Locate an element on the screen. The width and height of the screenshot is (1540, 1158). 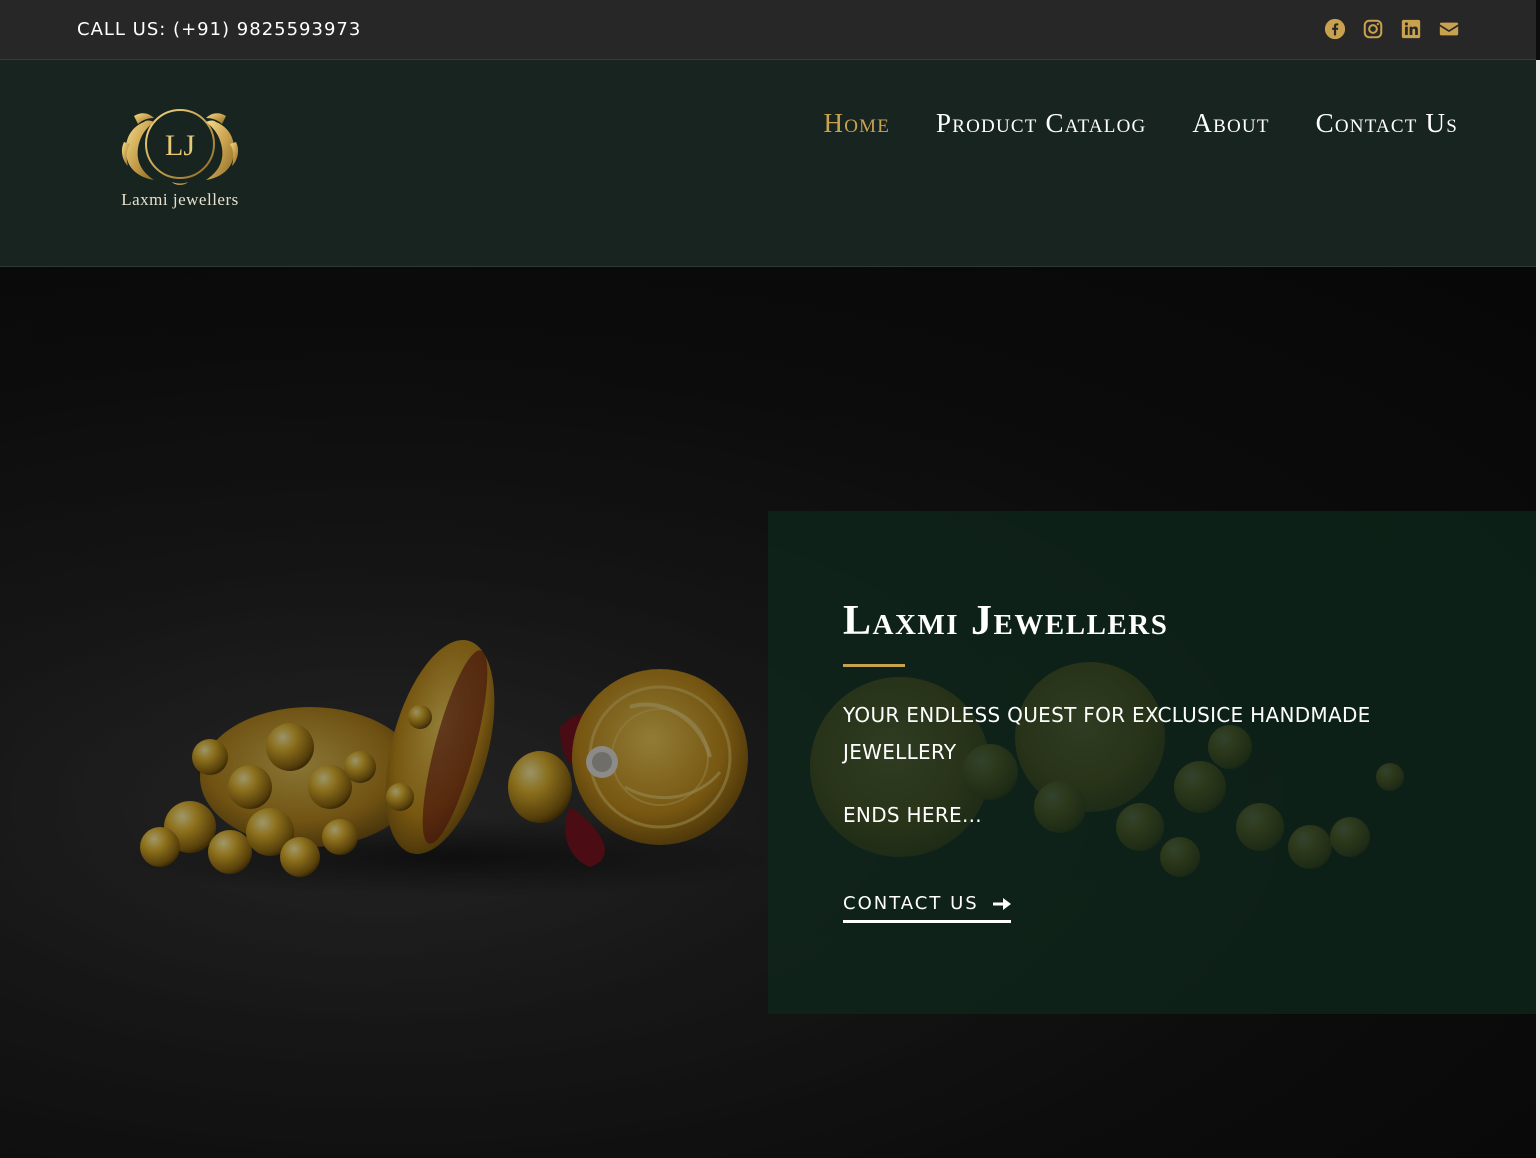
logo-text: Laxmi jewellers is located at coordinates (180, 199).